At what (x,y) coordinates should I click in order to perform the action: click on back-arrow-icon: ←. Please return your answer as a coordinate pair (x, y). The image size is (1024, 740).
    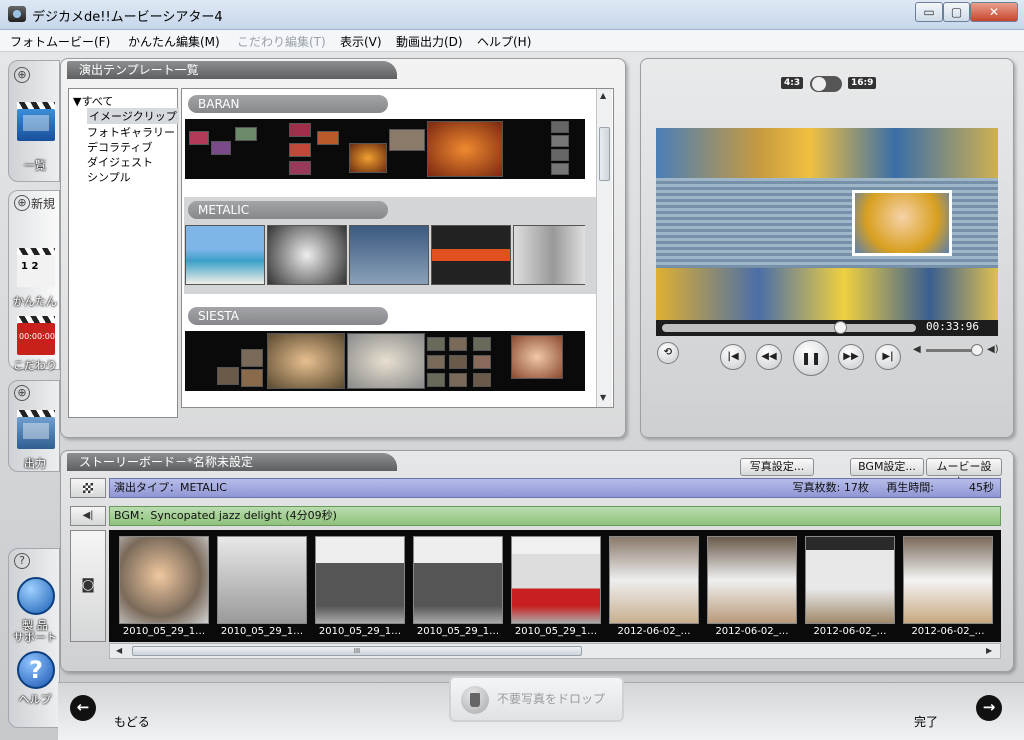
    Looking at the image, I should click on (83, 708).